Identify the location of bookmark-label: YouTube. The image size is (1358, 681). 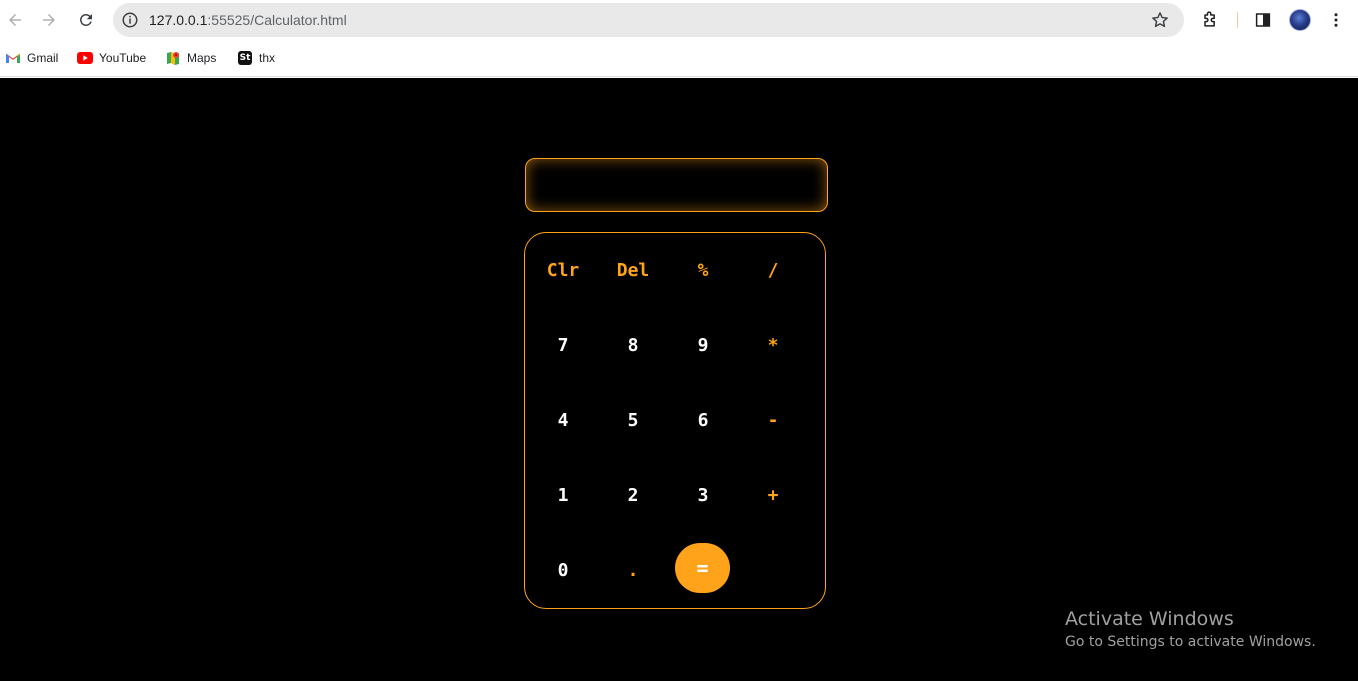
(123, 58).